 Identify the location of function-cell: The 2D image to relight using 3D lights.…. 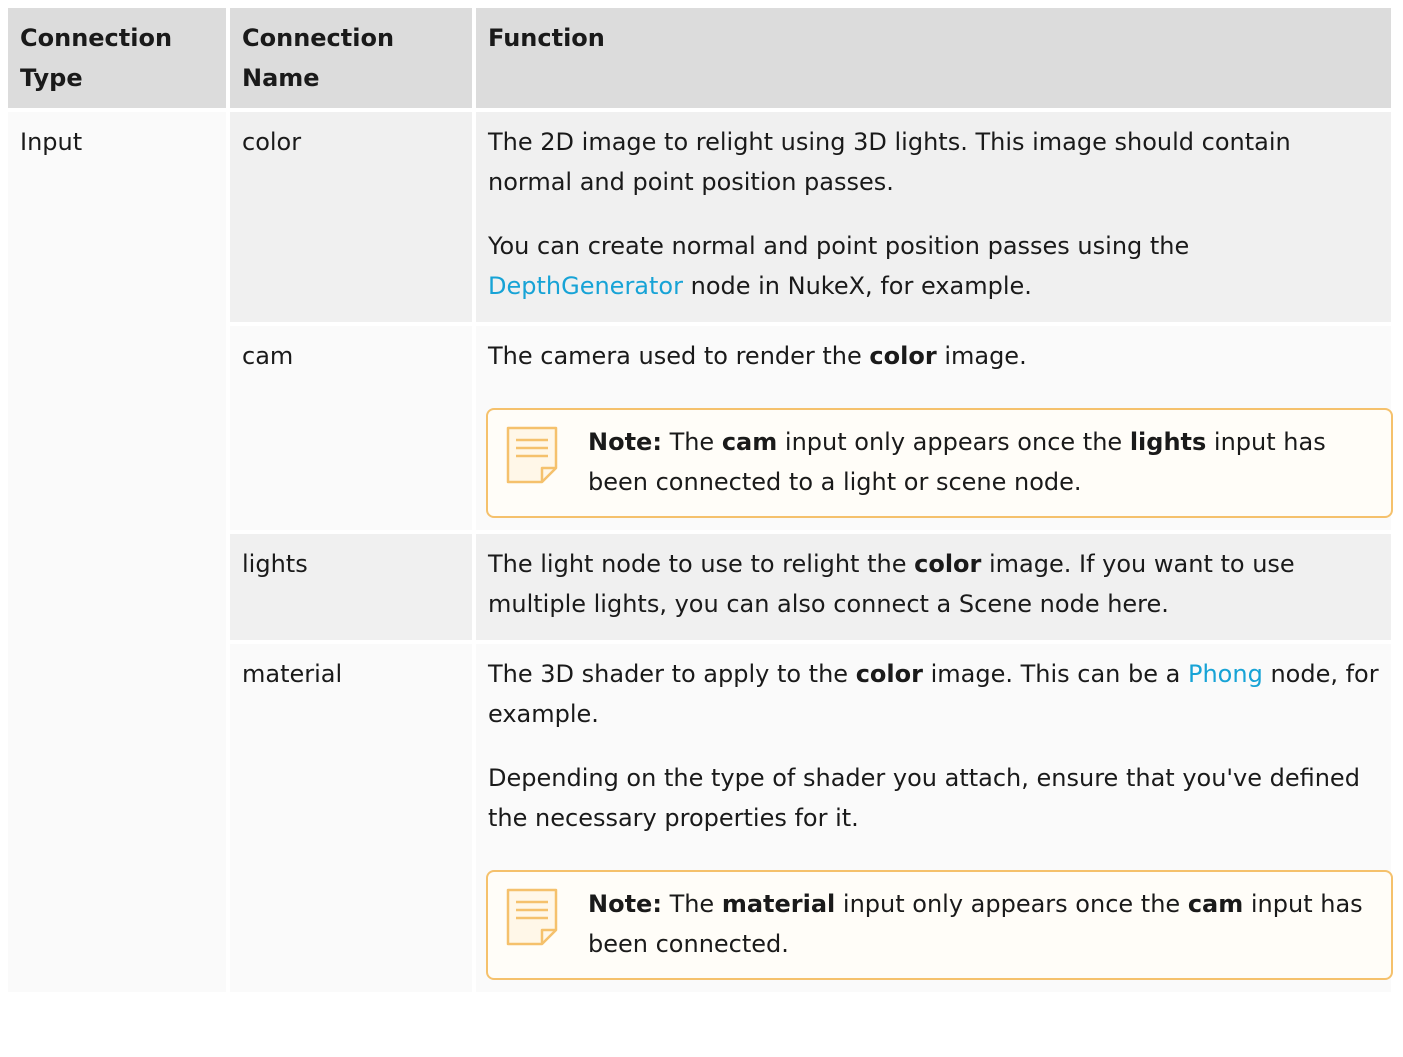
(933, 217).